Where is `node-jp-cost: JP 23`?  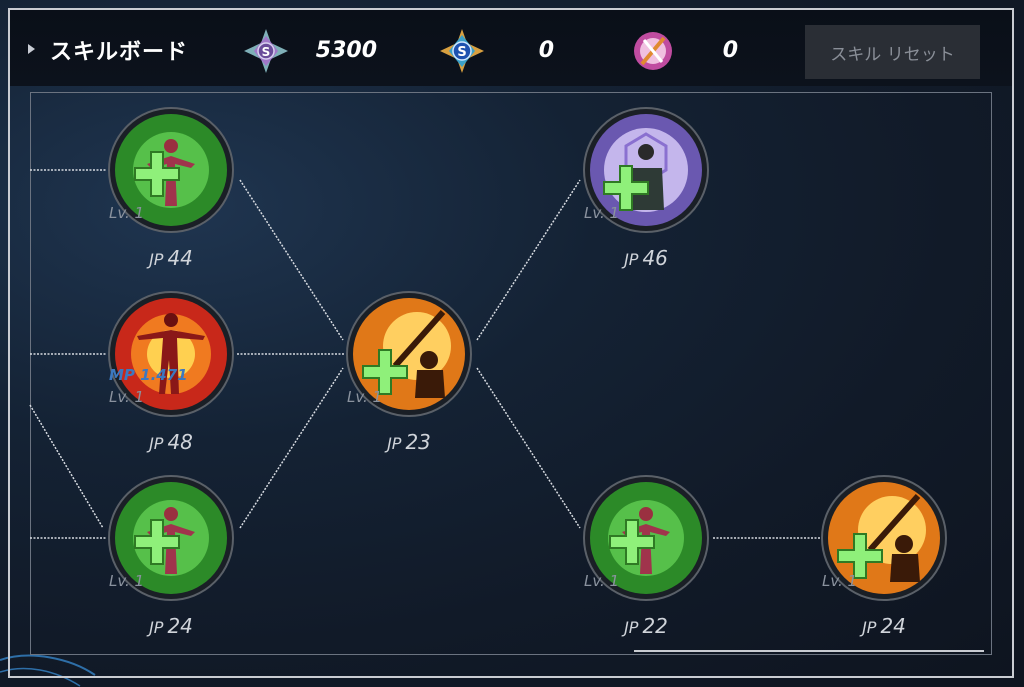
node-jp-cost: JP 23 is located at coordinates (409, 442).